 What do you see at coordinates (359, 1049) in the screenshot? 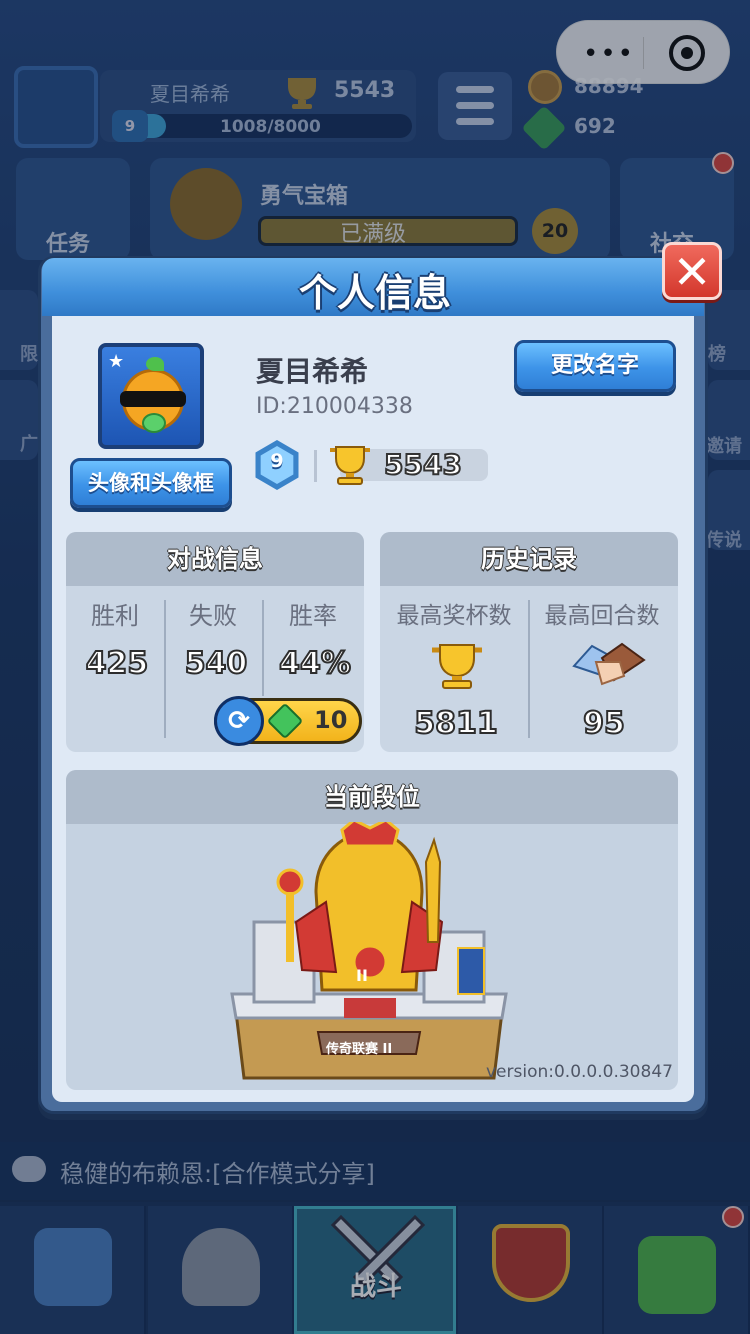
I see `rank-badge-label: 传奇联赛 II` at bounding box center [359, 1049].